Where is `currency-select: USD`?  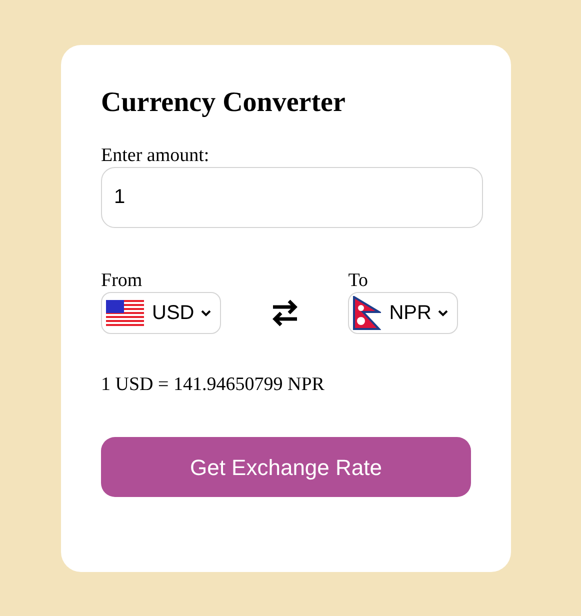 currency-select: USD is located at coordinates (161, 313).